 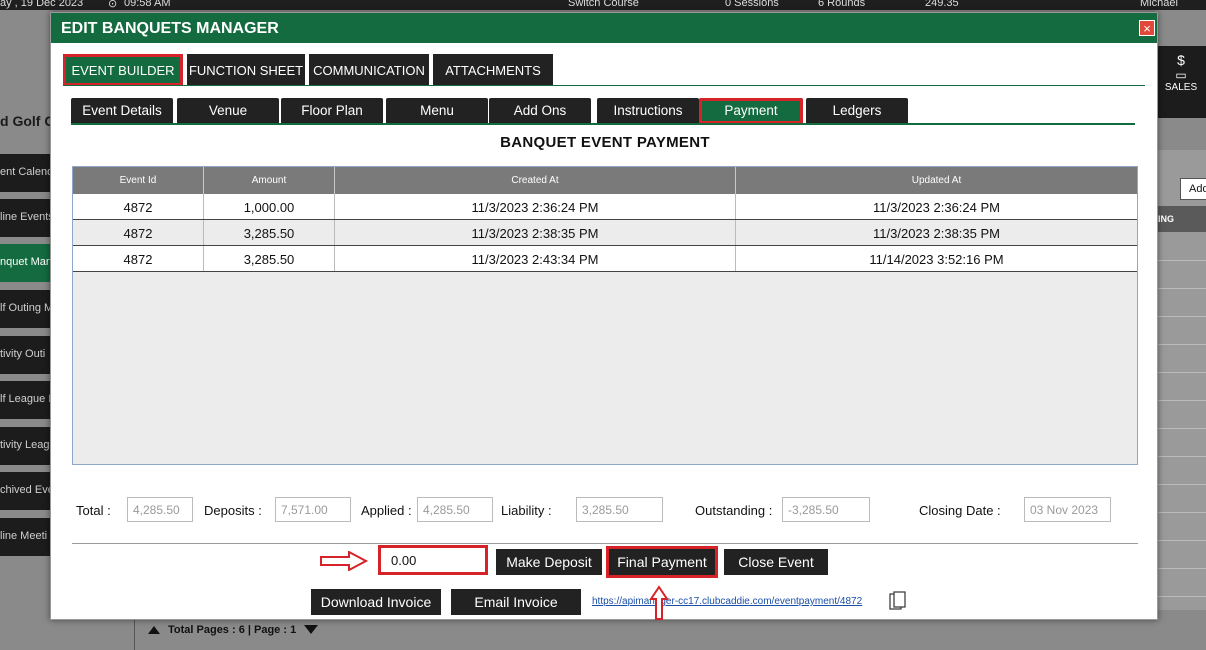 What do you see at coordinates (1181, 75) in the screenshot?
I see `sales-icon: ▭` at bounding box center [1181, 75].